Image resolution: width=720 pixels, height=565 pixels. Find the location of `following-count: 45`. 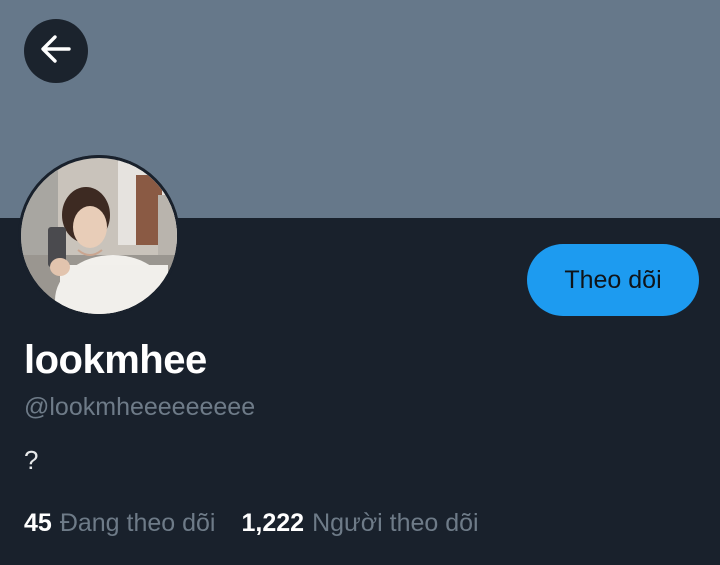

following-count: 45 is located at coordinates (38, 523).